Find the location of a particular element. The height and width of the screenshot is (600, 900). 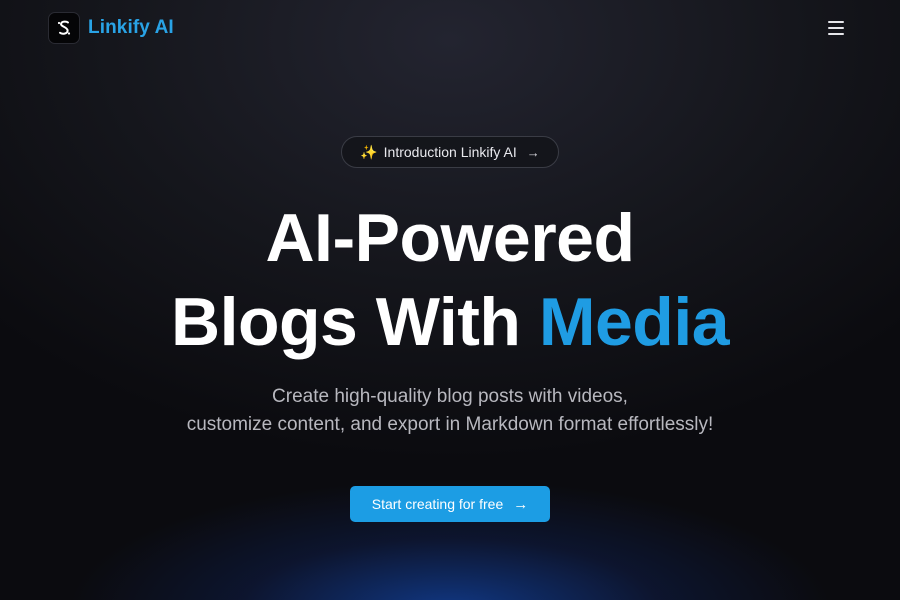

headline-accent-word: Media is located at coordinates (634, 322).